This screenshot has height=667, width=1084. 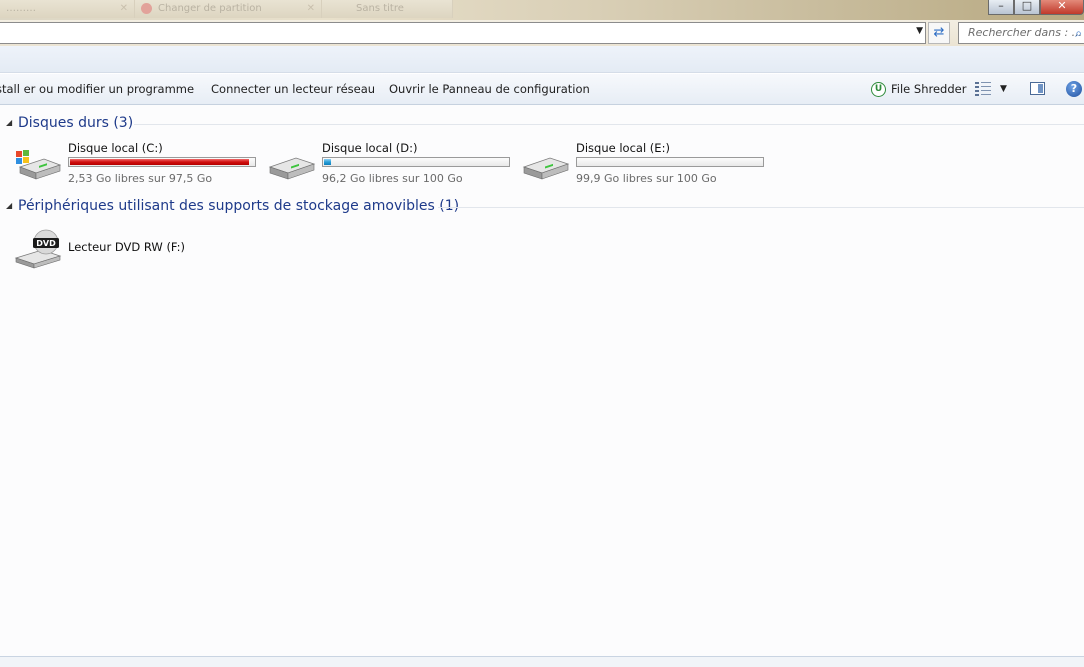 What do you see at coordinates (115, 148) in the screenshot?
I see `drive-name: Disque local (C:)` at bounding box center [115, 148].